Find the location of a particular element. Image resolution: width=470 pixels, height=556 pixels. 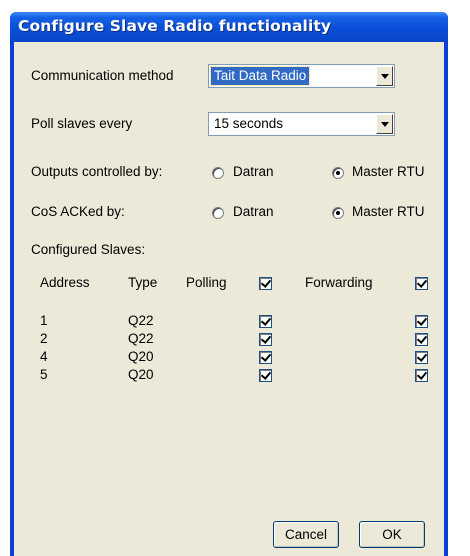

outputs-master-rtu-label: Master RTU is located at coordinates (388, 171).